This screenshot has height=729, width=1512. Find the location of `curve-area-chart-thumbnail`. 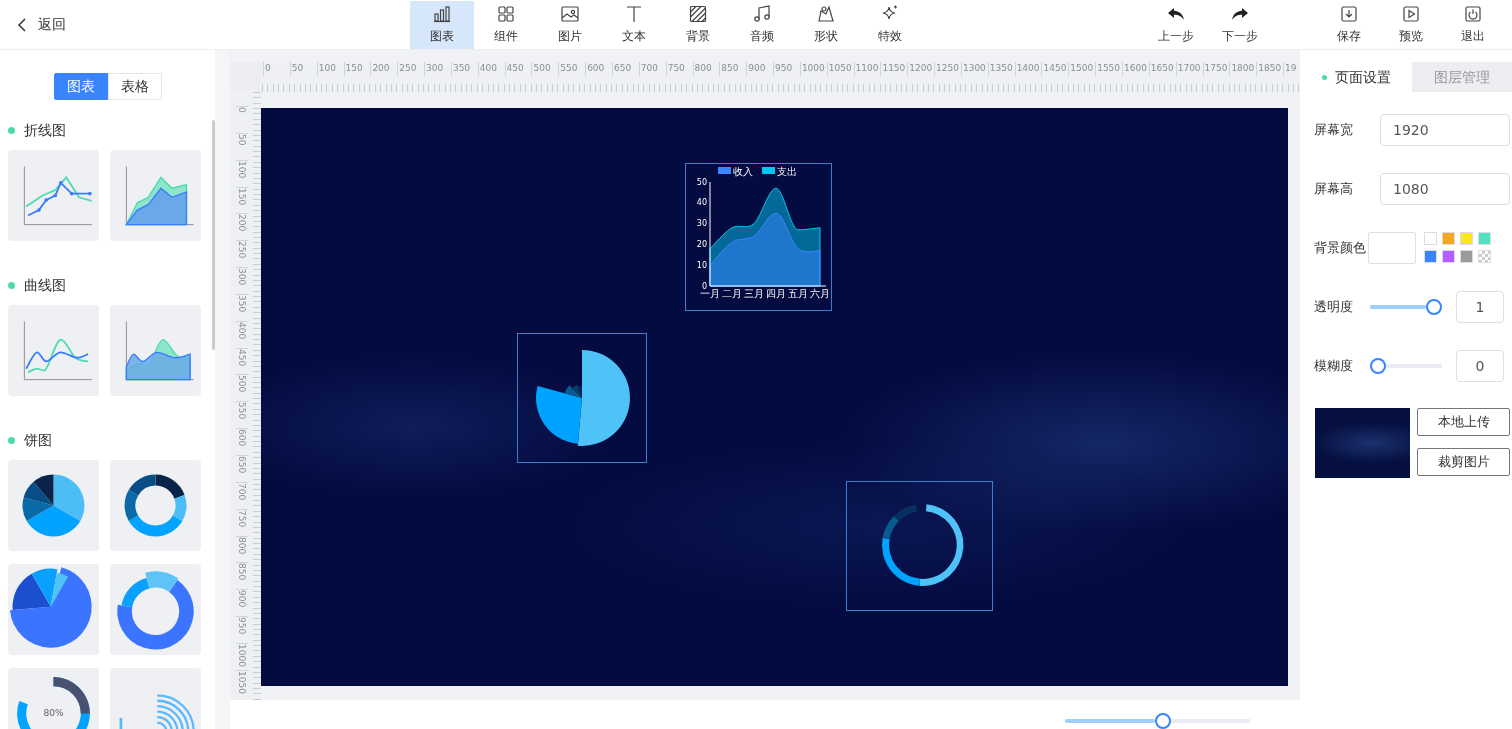

curve-area-chart-thumbnail is located at coordinates (155, 350).